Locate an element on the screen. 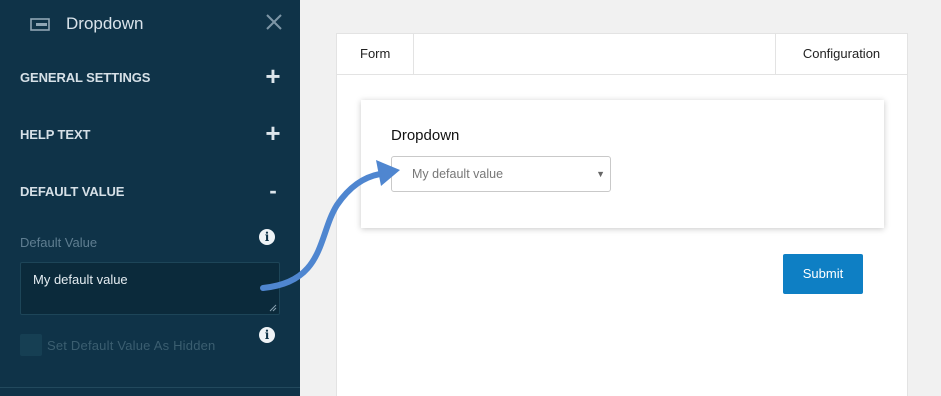  chevron-down-icon: ▼ is located at coordinates (600, 174).